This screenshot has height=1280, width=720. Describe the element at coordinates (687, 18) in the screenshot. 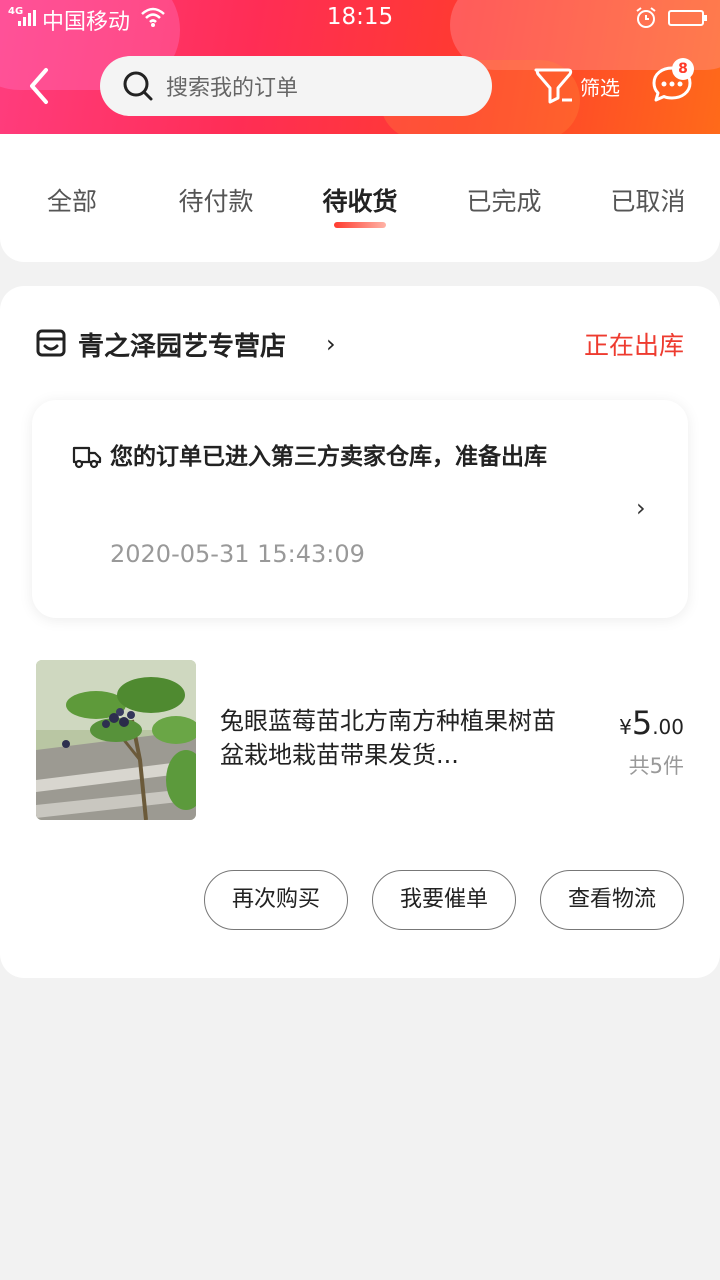

I see `battery-icon` at that location.